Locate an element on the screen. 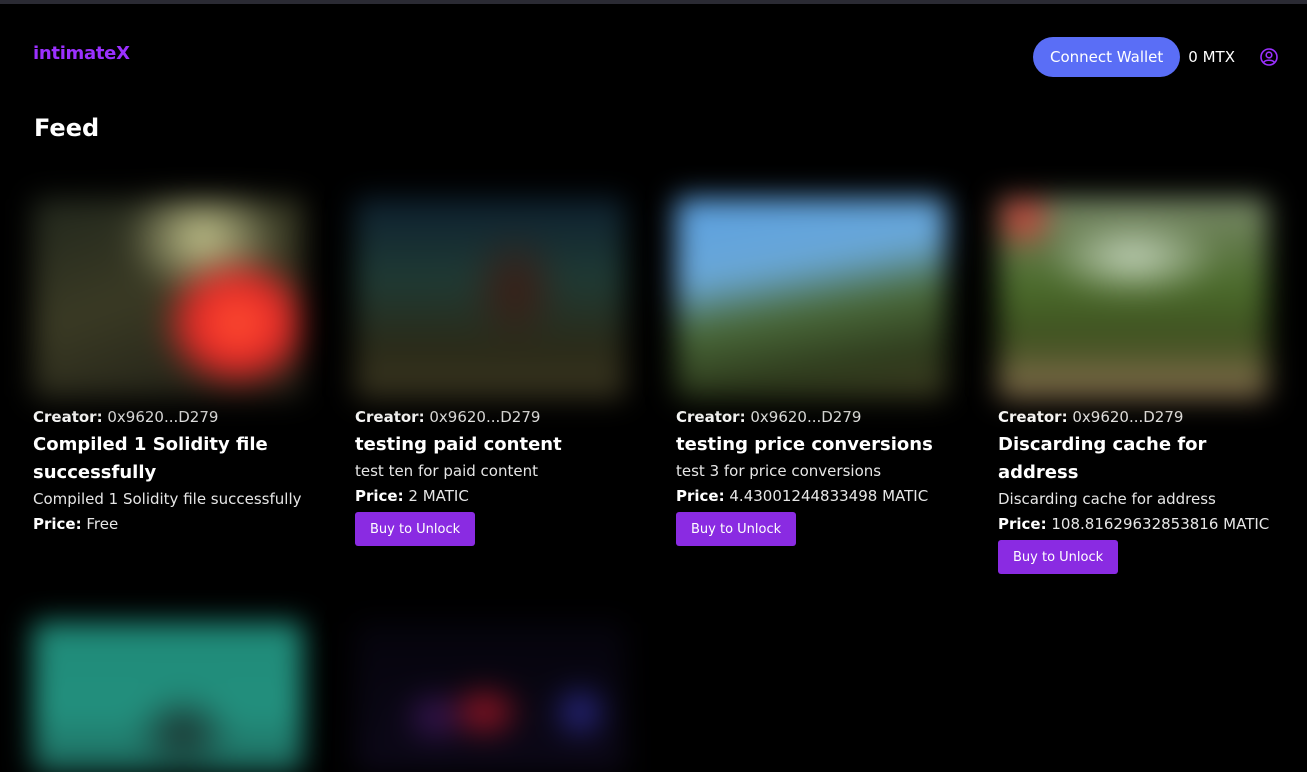 This screenshot has width=1307, height=772. card-description: test ten for paid content is located at coordinates (446, 471).